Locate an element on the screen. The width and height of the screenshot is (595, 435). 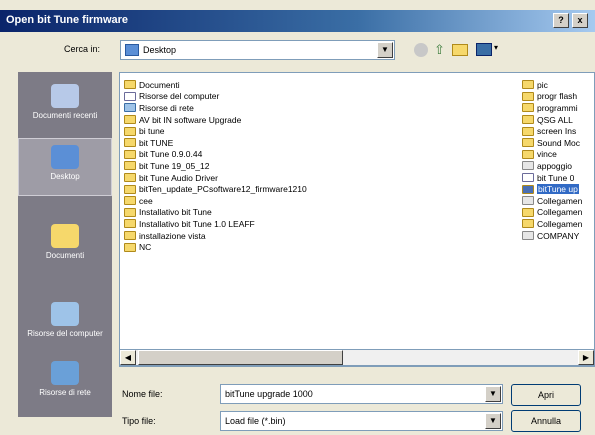
place-network: Risorse di rete is located at coordinates (65, 384).